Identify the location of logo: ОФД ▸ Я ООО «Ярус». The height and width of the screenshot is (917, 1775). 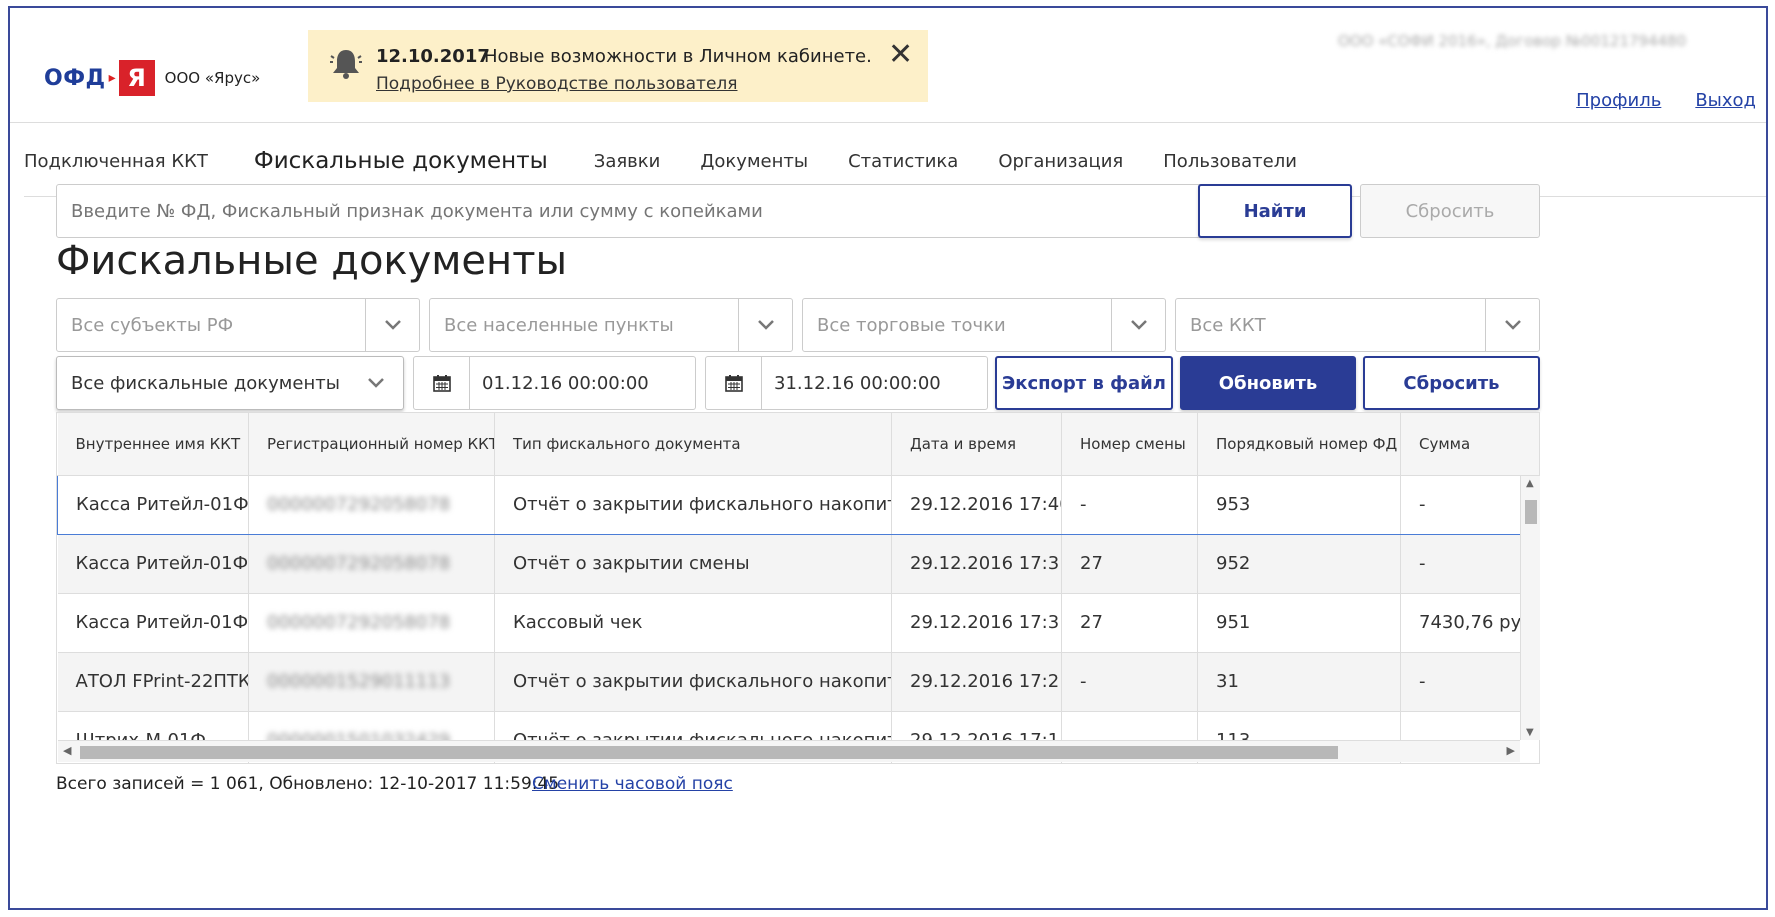
(152, 78).